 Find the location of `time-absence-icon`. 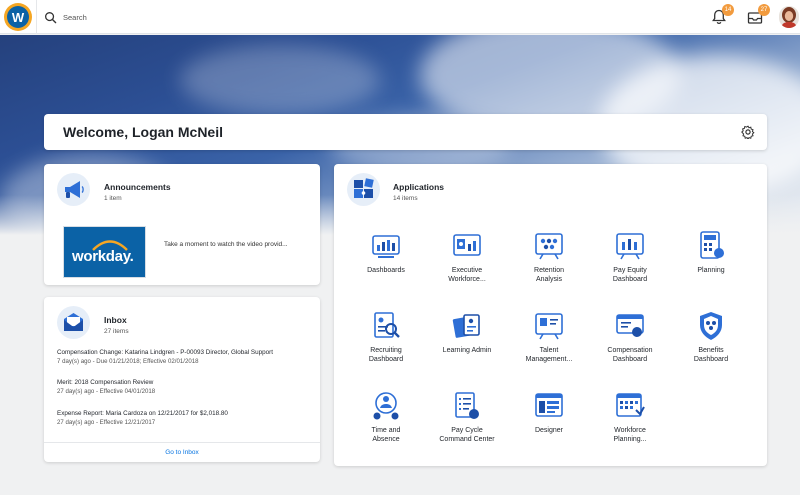

time-absence-icon is located at coordinates (386, 406).